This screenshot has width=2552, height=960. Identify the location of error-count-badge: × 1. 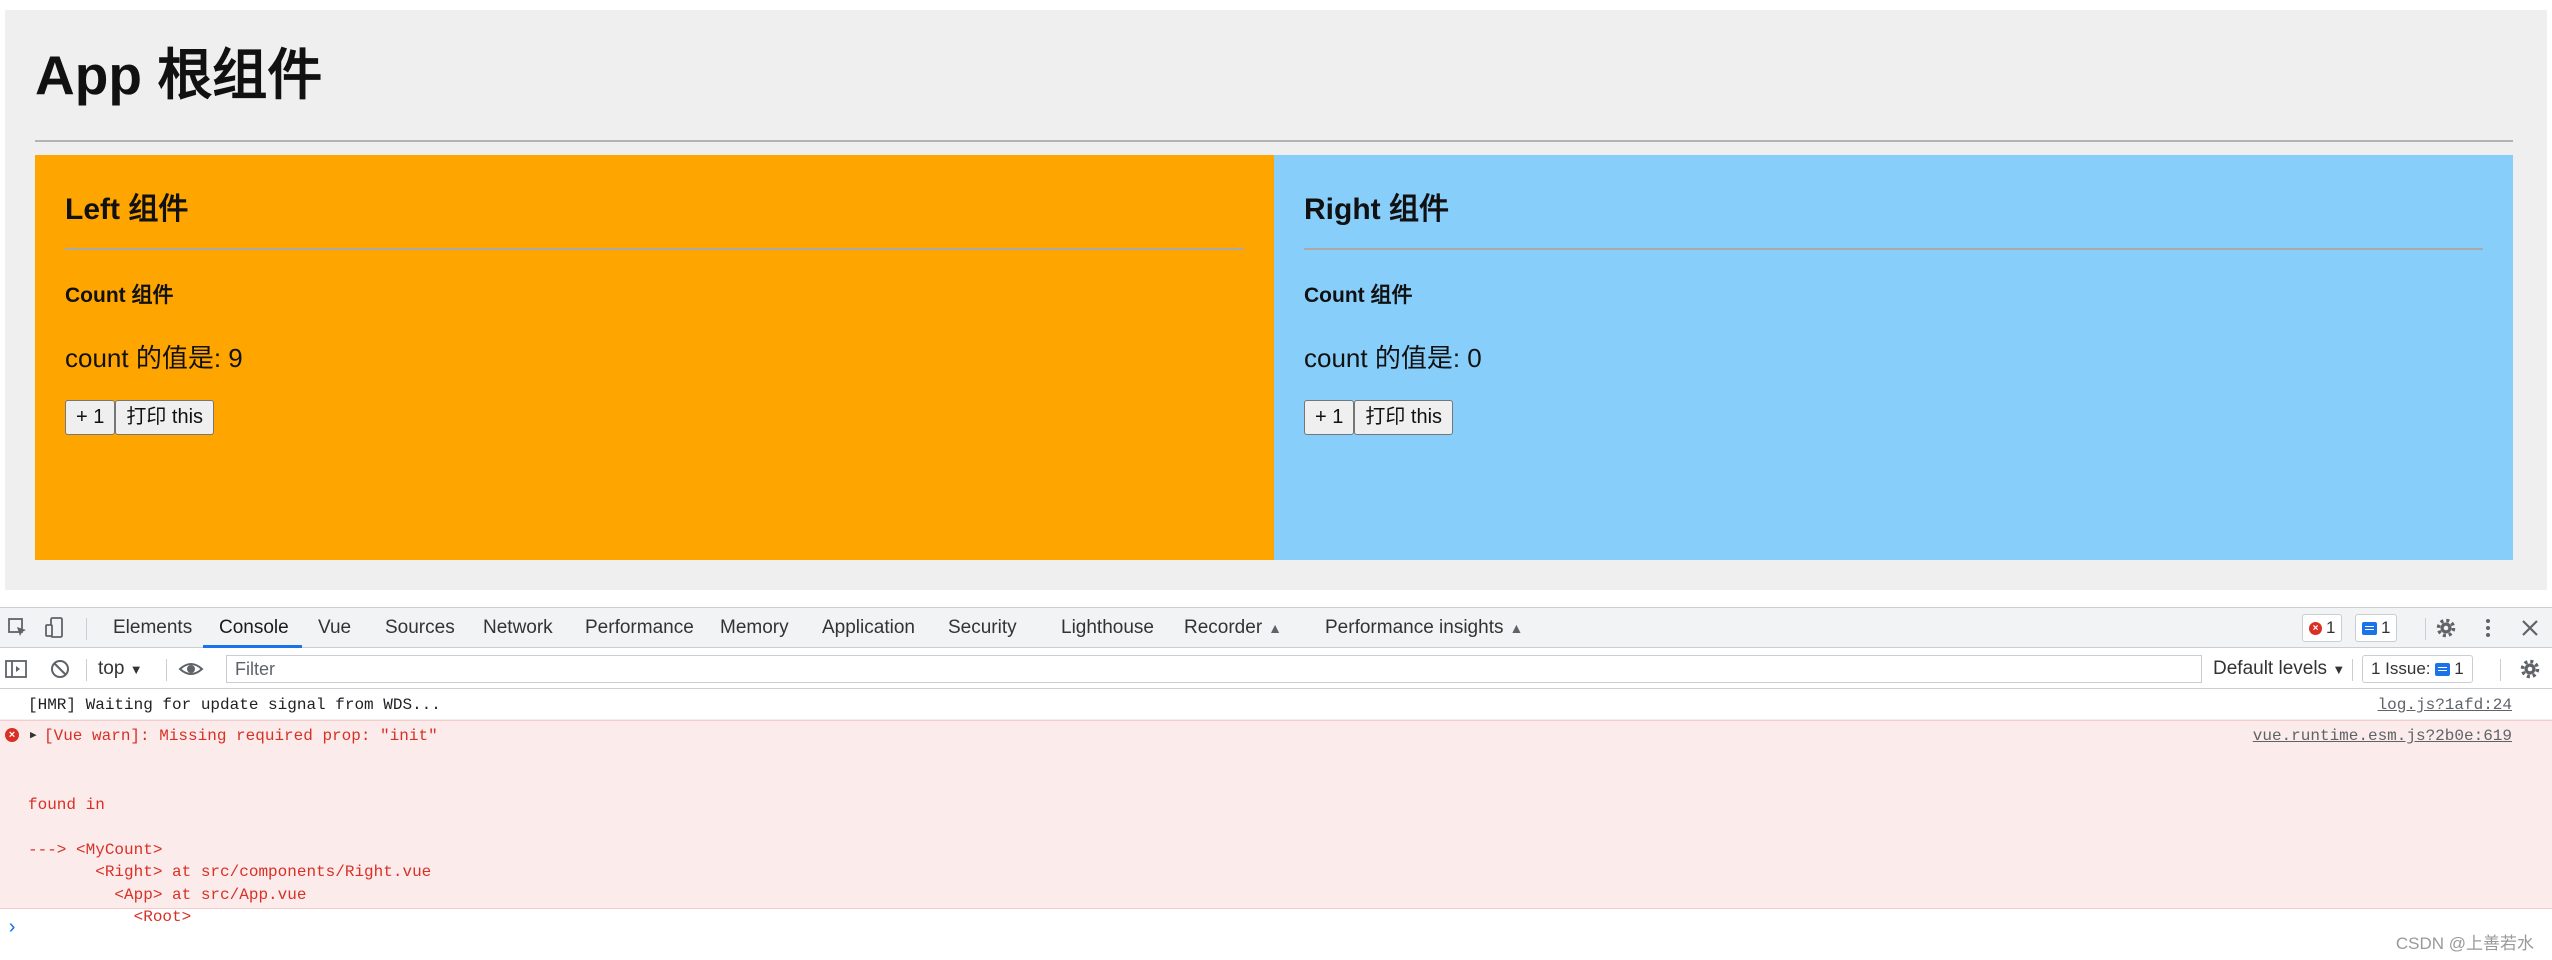
(2322, 628).